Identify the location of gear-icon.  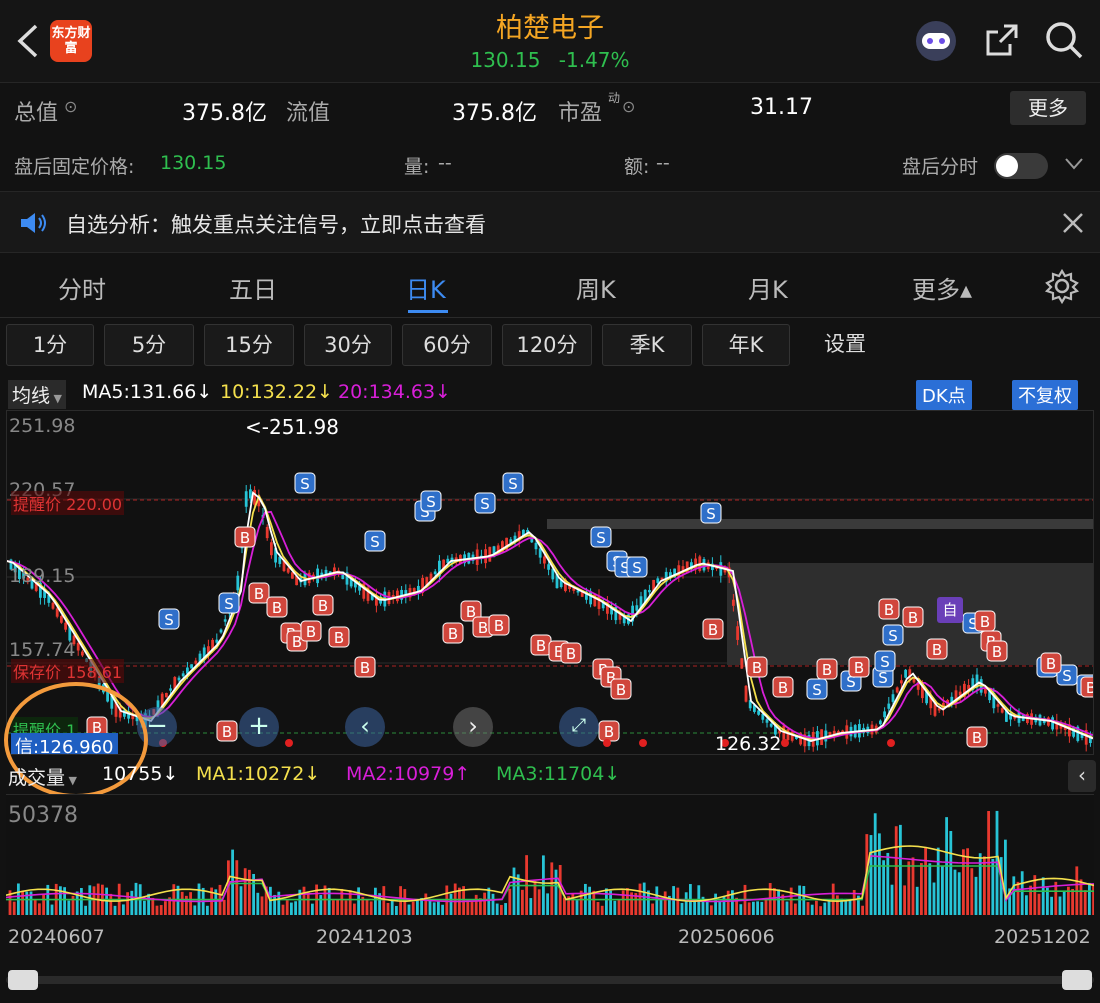
(1062, 286).